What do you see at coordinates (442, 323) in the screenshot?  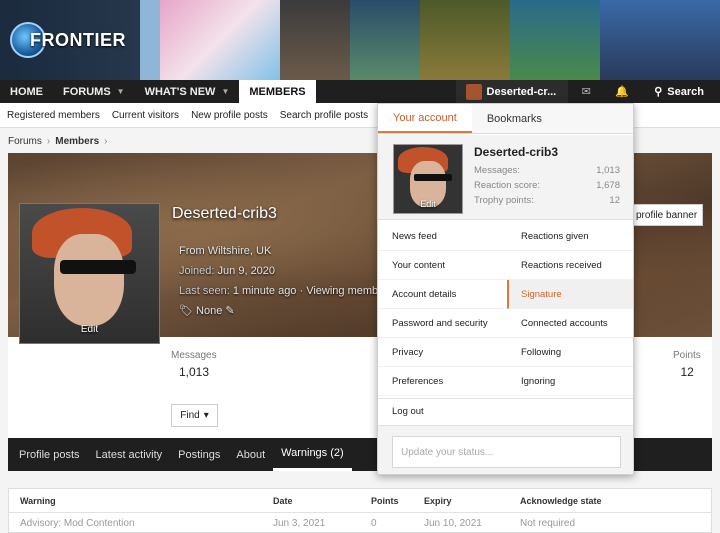 I see `link-password-security: Password and security` at bounding box center [442, 323].